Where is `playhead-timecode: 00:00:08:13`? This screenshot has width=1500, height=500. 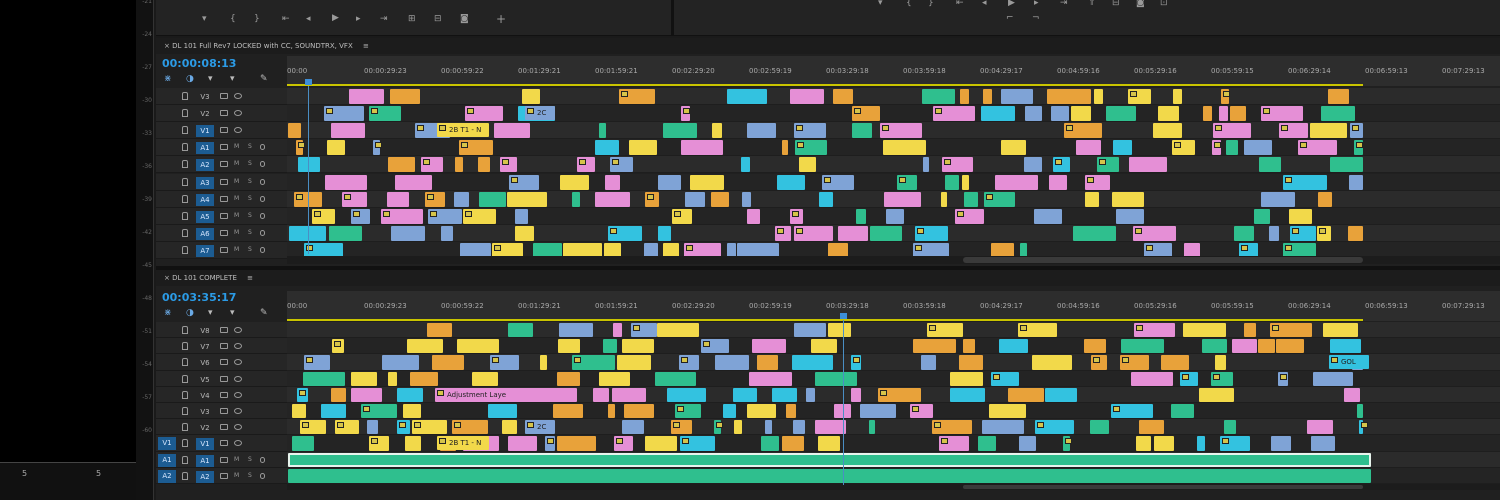 playhead-timecode: 00:00:08:13 is located at coordinates (199, 63).